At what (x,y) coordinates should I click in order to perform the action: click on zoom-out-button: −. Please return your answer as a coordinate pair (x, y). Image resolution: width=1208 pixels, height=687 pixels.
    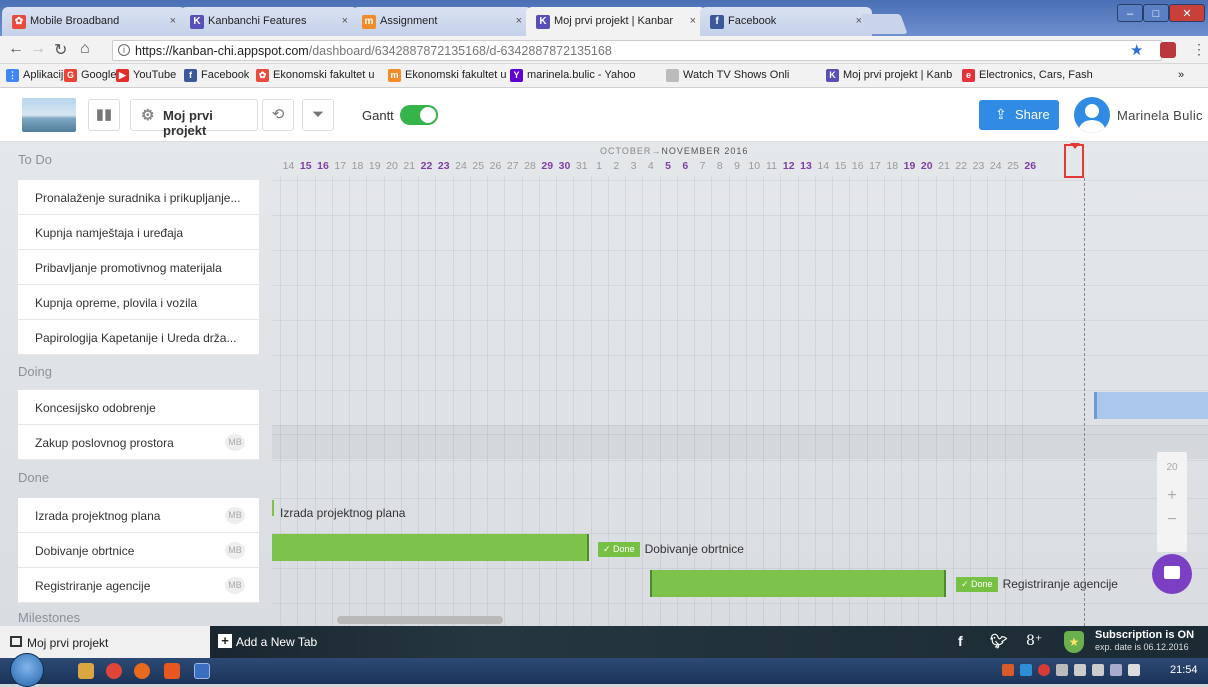
    Looking at the image, I should click on (1172, 520).